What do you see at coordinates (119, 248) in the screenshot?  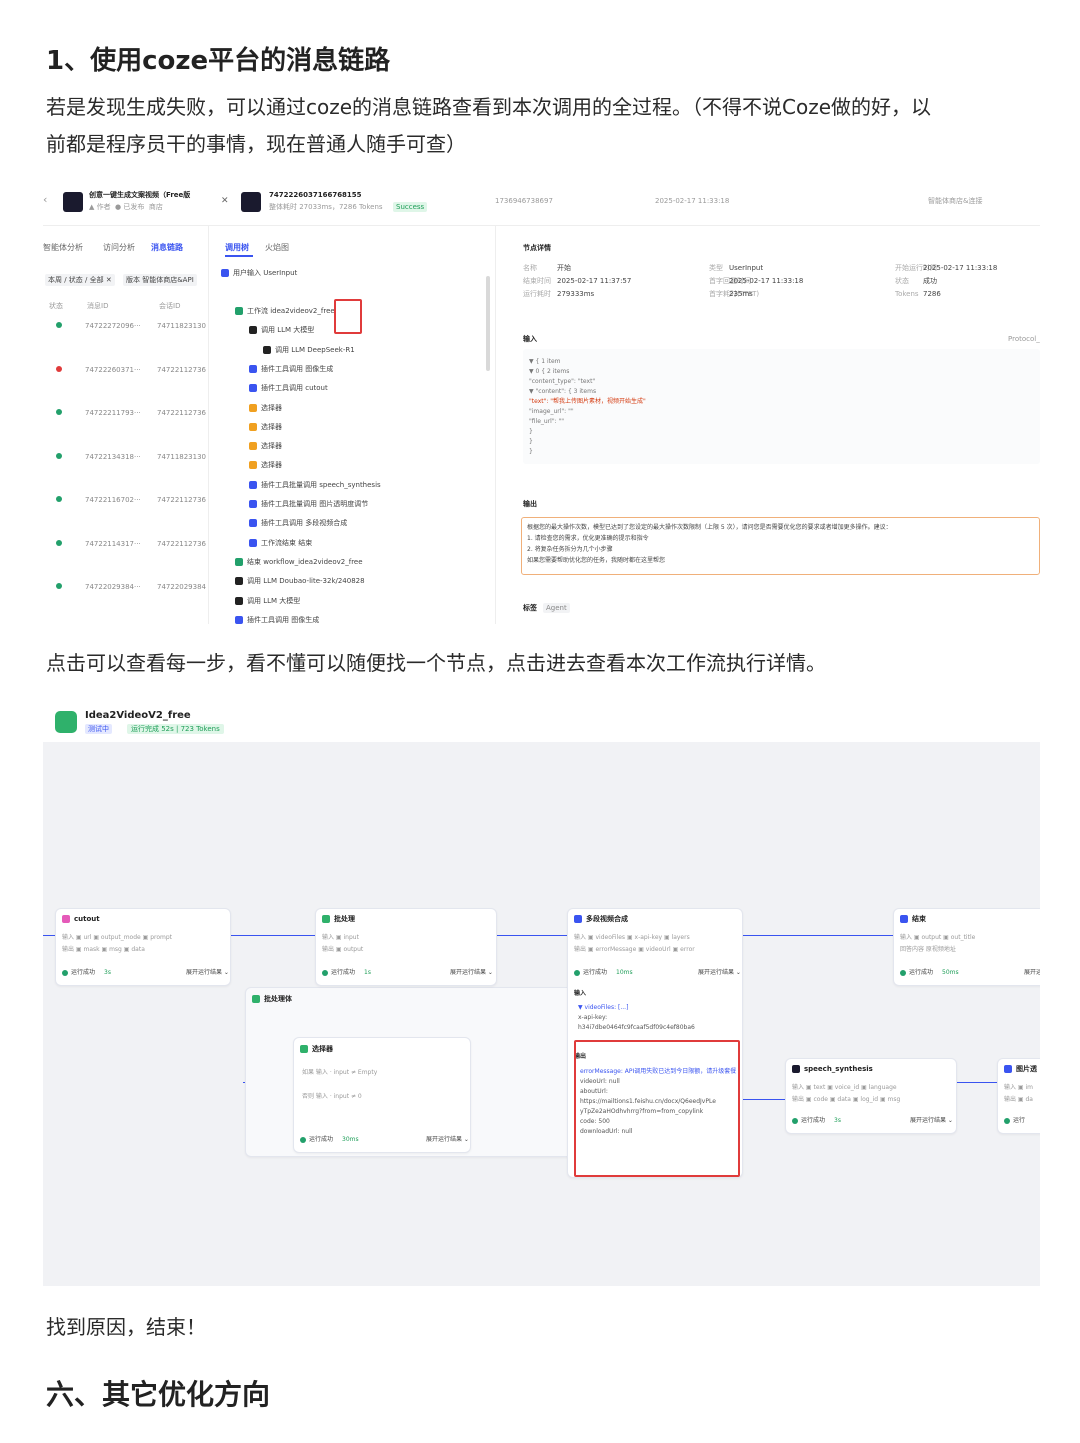 I see `tab-access-analysis: 访问分析` at bounding box center [119, 248].